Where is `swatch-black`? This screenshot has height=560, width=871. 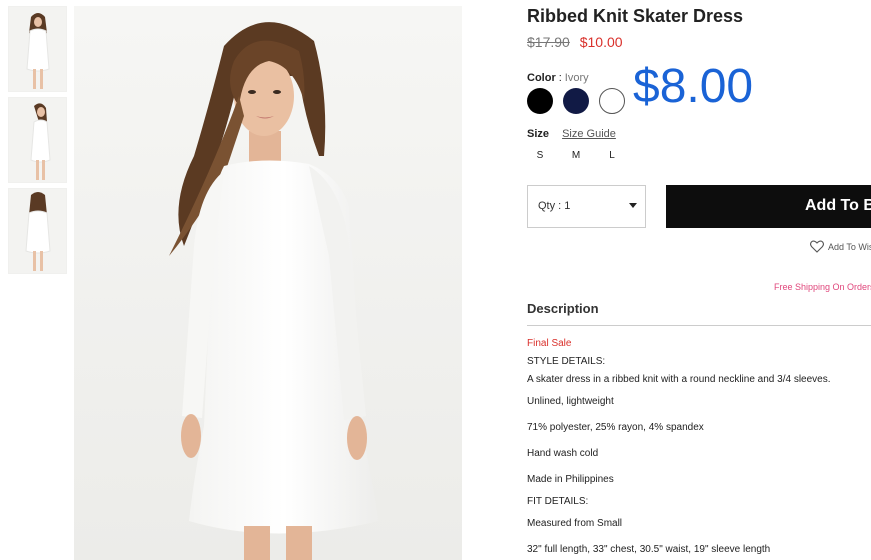
swatch-black is located at coordinates (540, 101).